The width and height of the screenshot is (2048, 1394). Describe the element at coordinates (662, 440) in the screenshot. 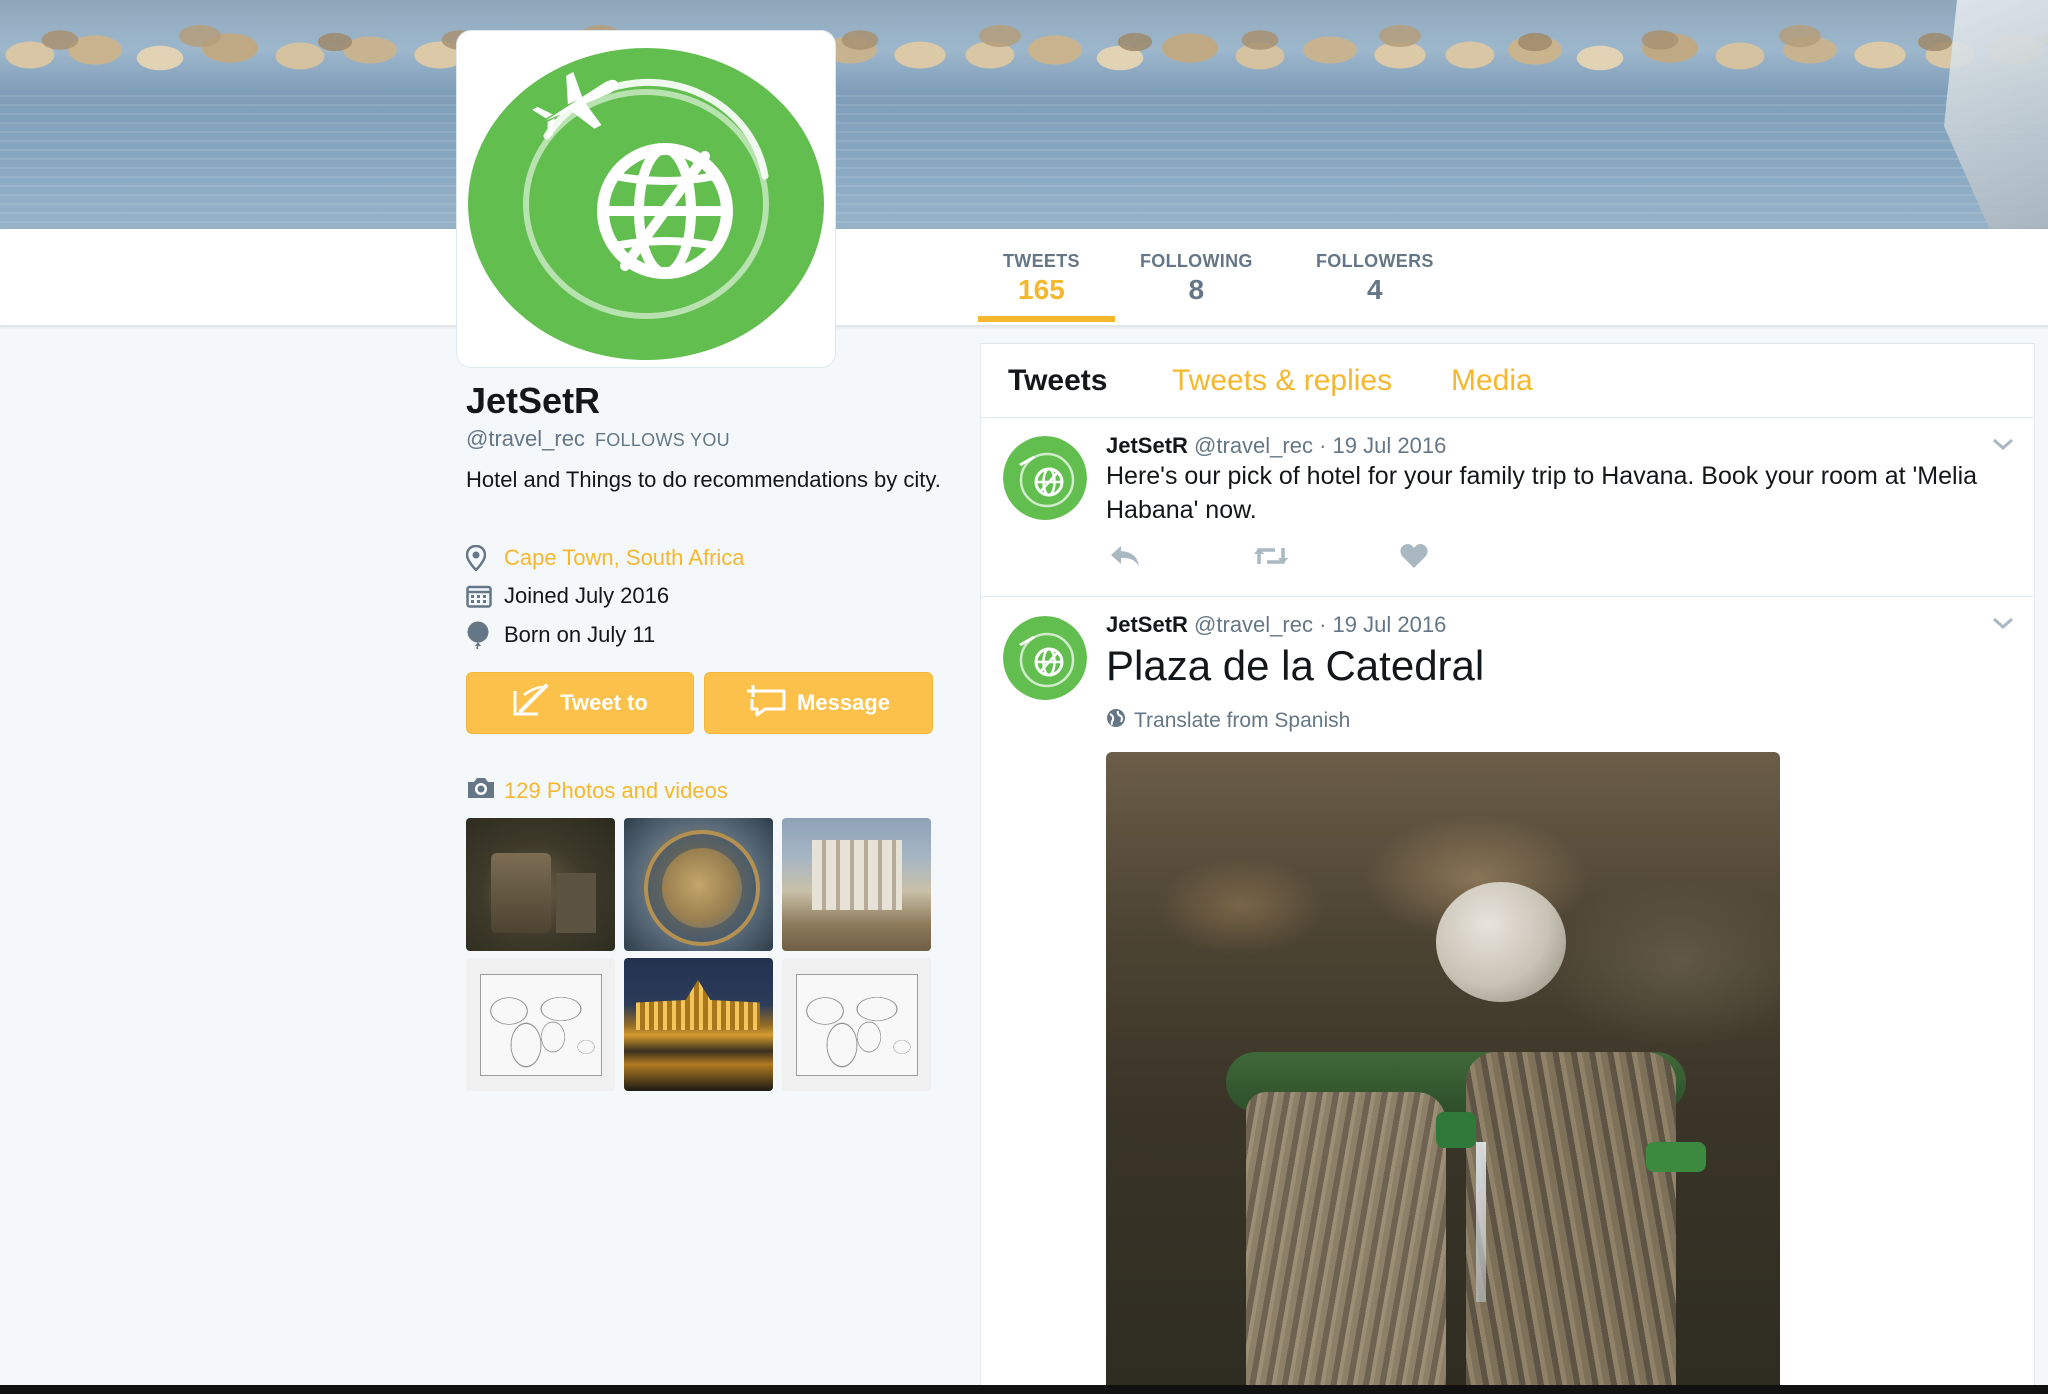

I see `follows-you-badge: FOLLOWS YOU` at that location.